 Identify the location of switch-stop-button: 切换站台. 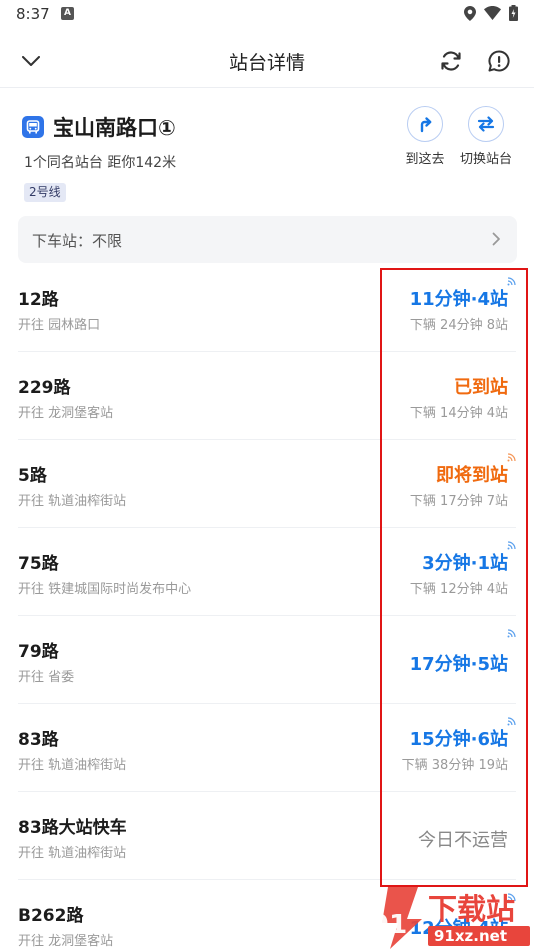
(486, 136).